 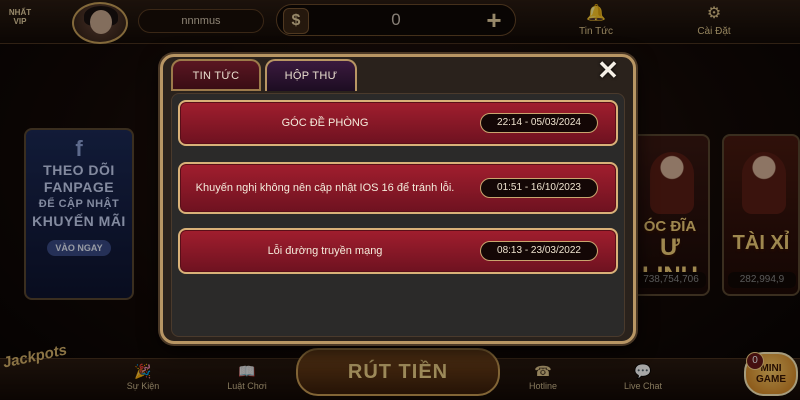 I want to click on tab-news: TIN TỨC, so click(x=216, y=75).